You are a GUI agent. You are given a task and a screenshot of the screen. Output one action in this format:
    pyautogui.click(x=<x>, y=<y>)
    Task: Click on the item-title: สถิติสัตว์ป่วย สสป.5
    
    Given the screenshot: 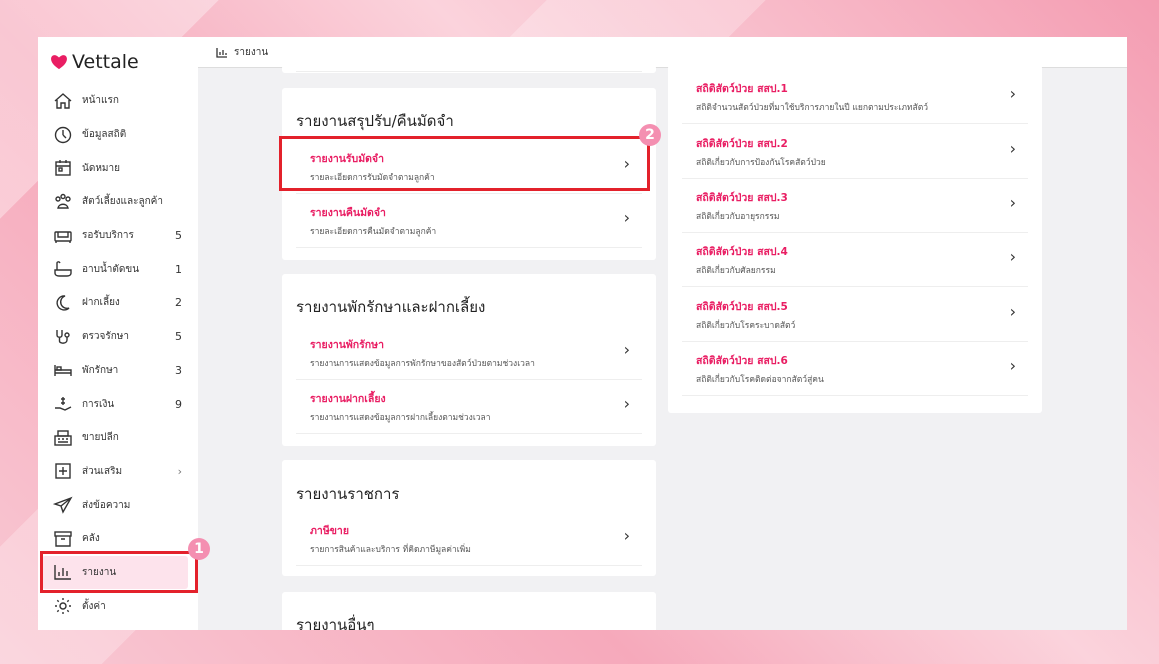 What is the action you would take?
    pyautogui.click(x=742, y=307)
    